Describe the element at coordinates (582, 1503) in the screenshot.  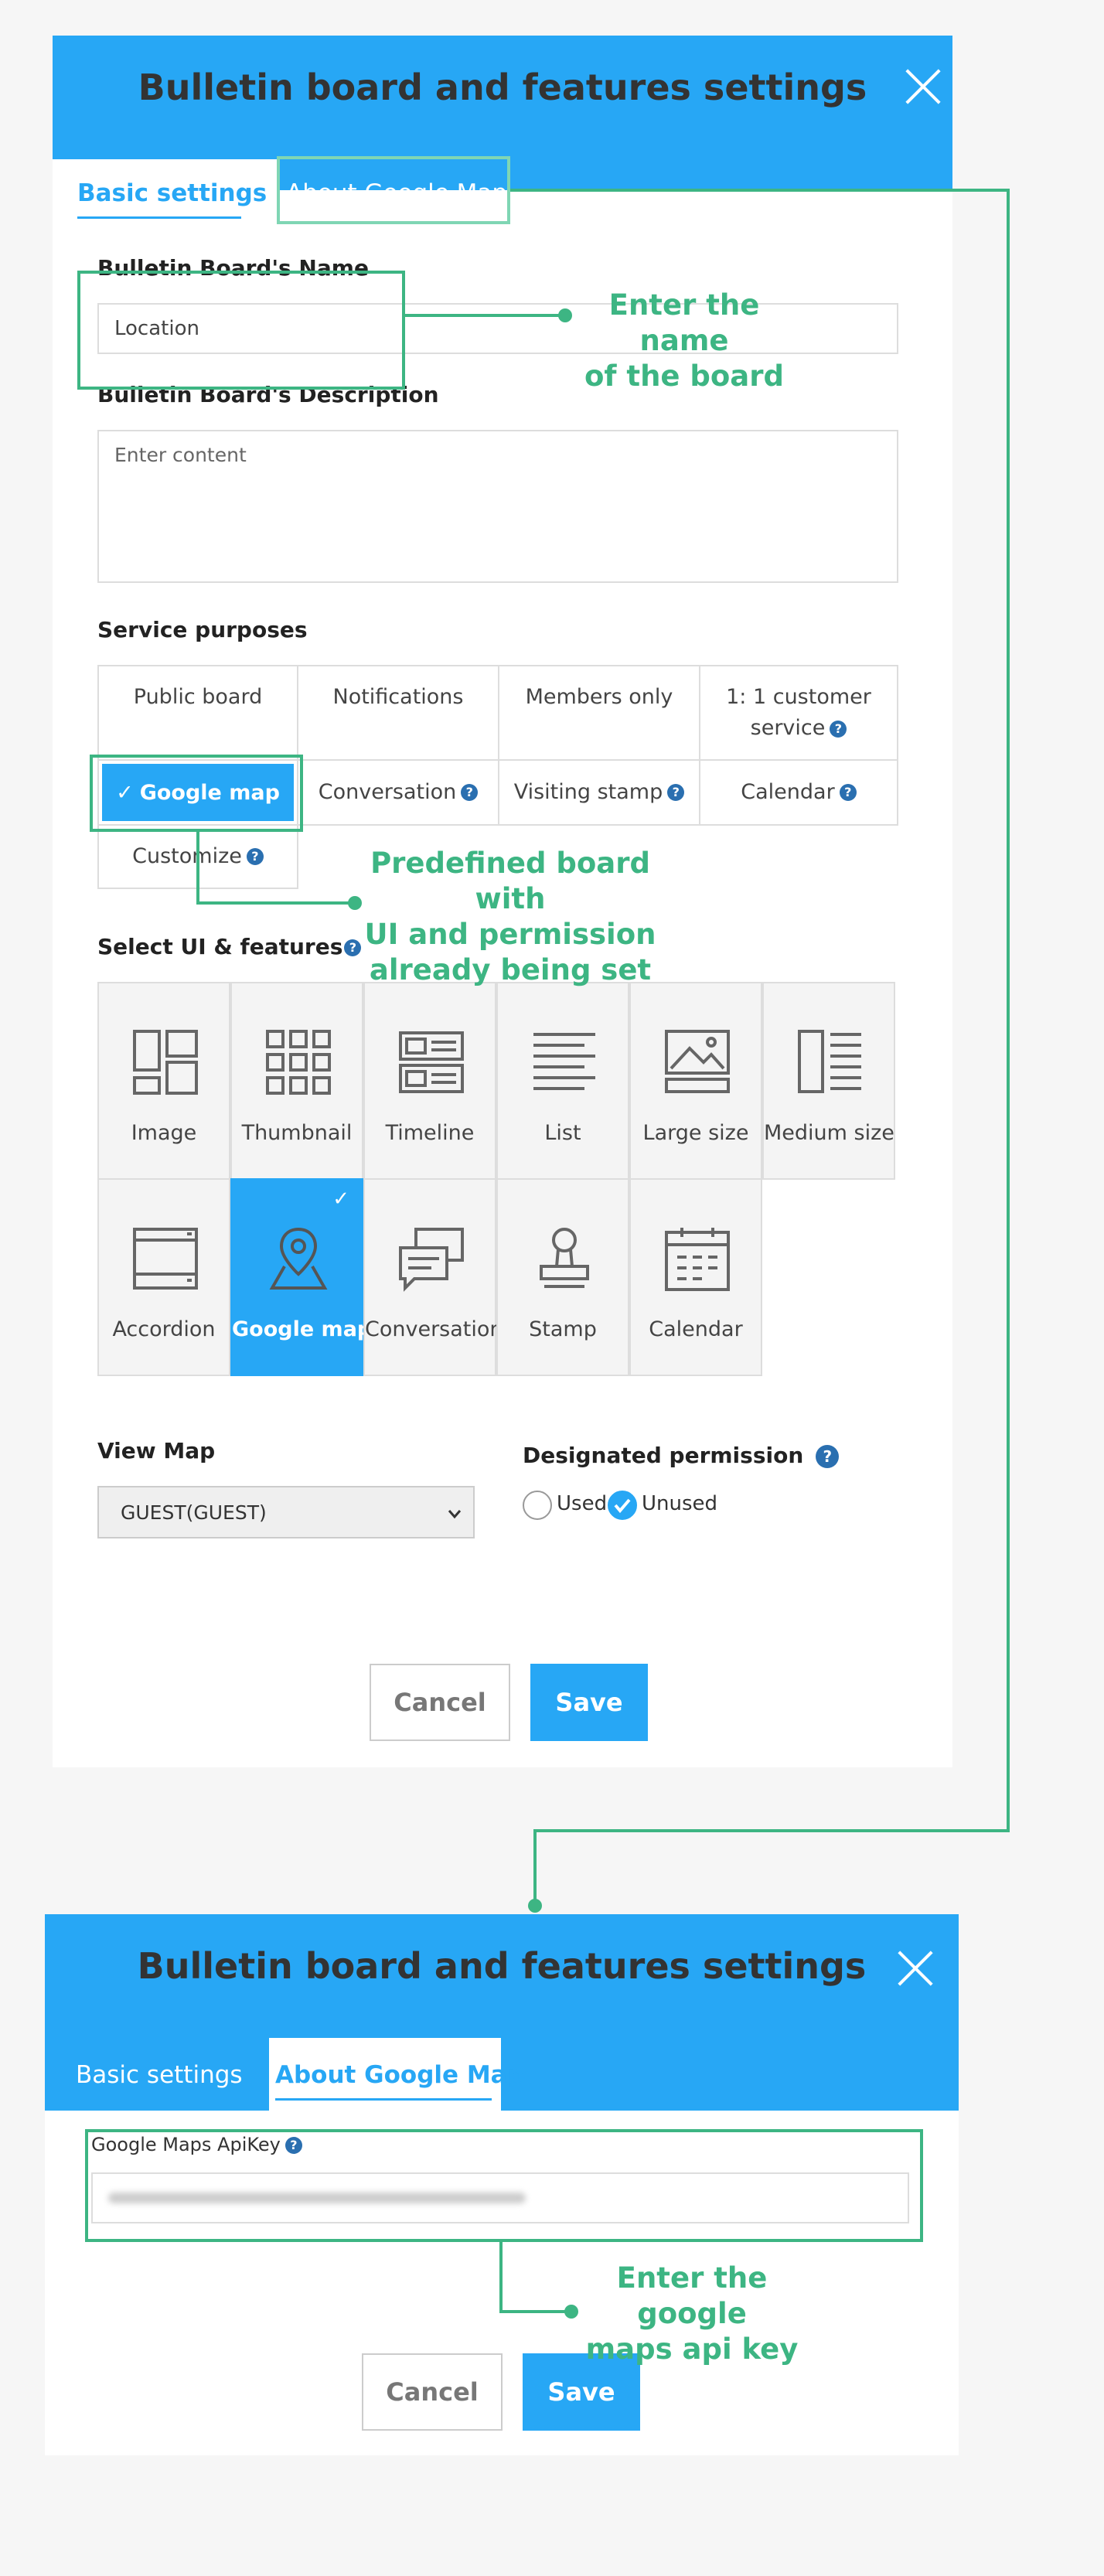
I see `permission-used-label: Used` at that location.